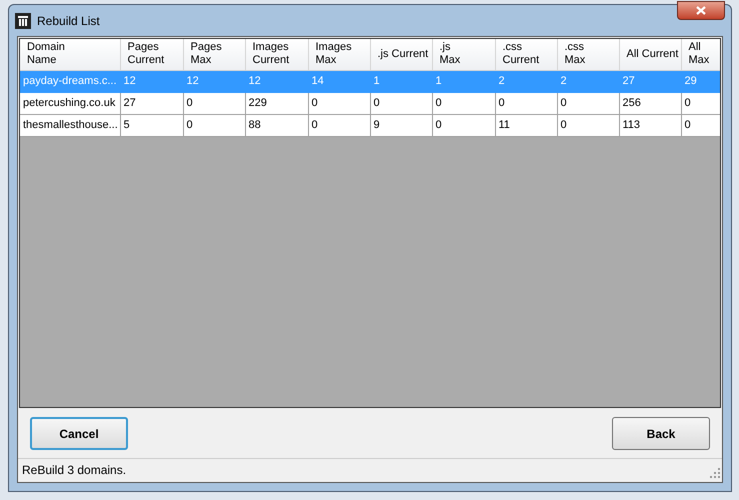  Describe the element at coordinates (650, 54) in the screenshot. I see `column-header: All Current` at that location.